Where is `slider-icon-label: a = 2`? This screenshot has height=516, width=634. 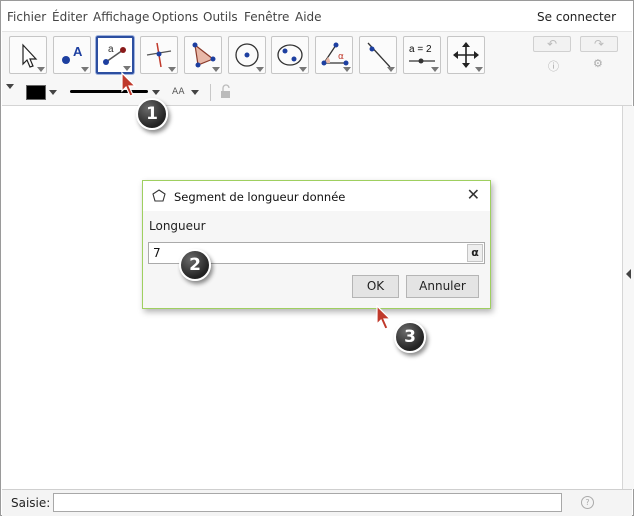 slider-icon-label: a = 2 is located at coordinates (420, 49).